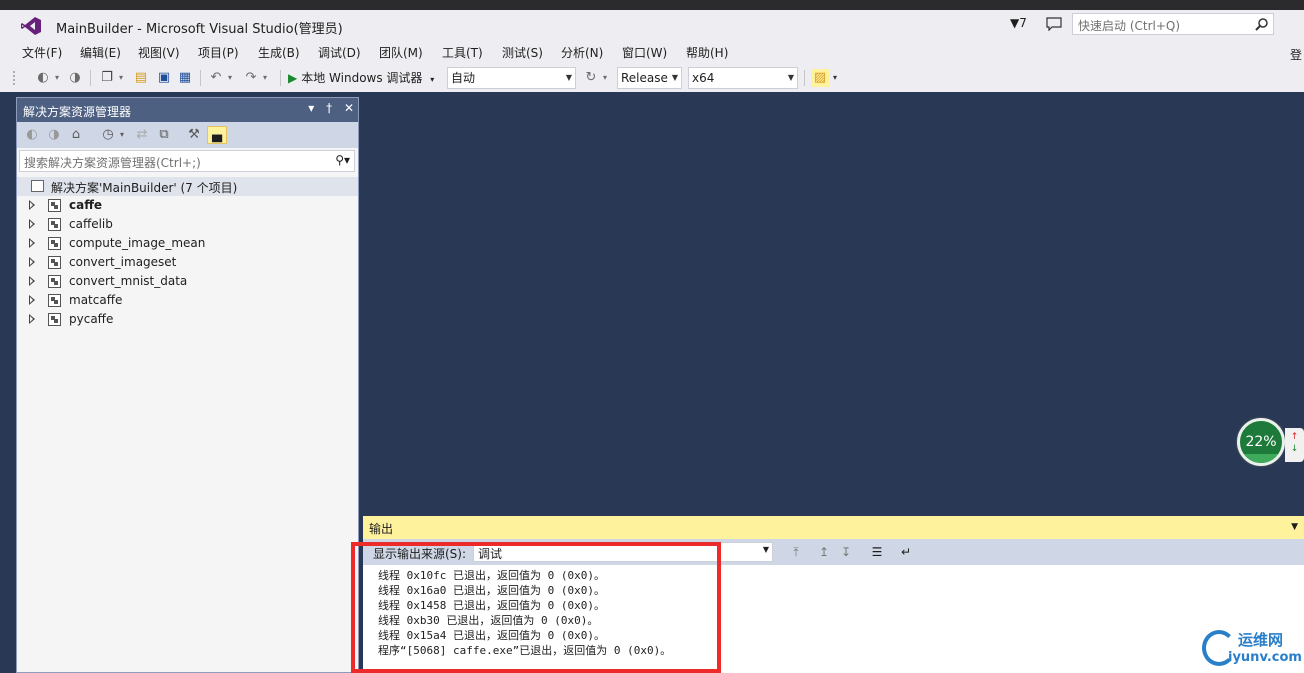  Describe the element at coordinates (187, 281) in the screenshot. I see `project-node-convert-mnist-data: convert_mnist_data` at that location.